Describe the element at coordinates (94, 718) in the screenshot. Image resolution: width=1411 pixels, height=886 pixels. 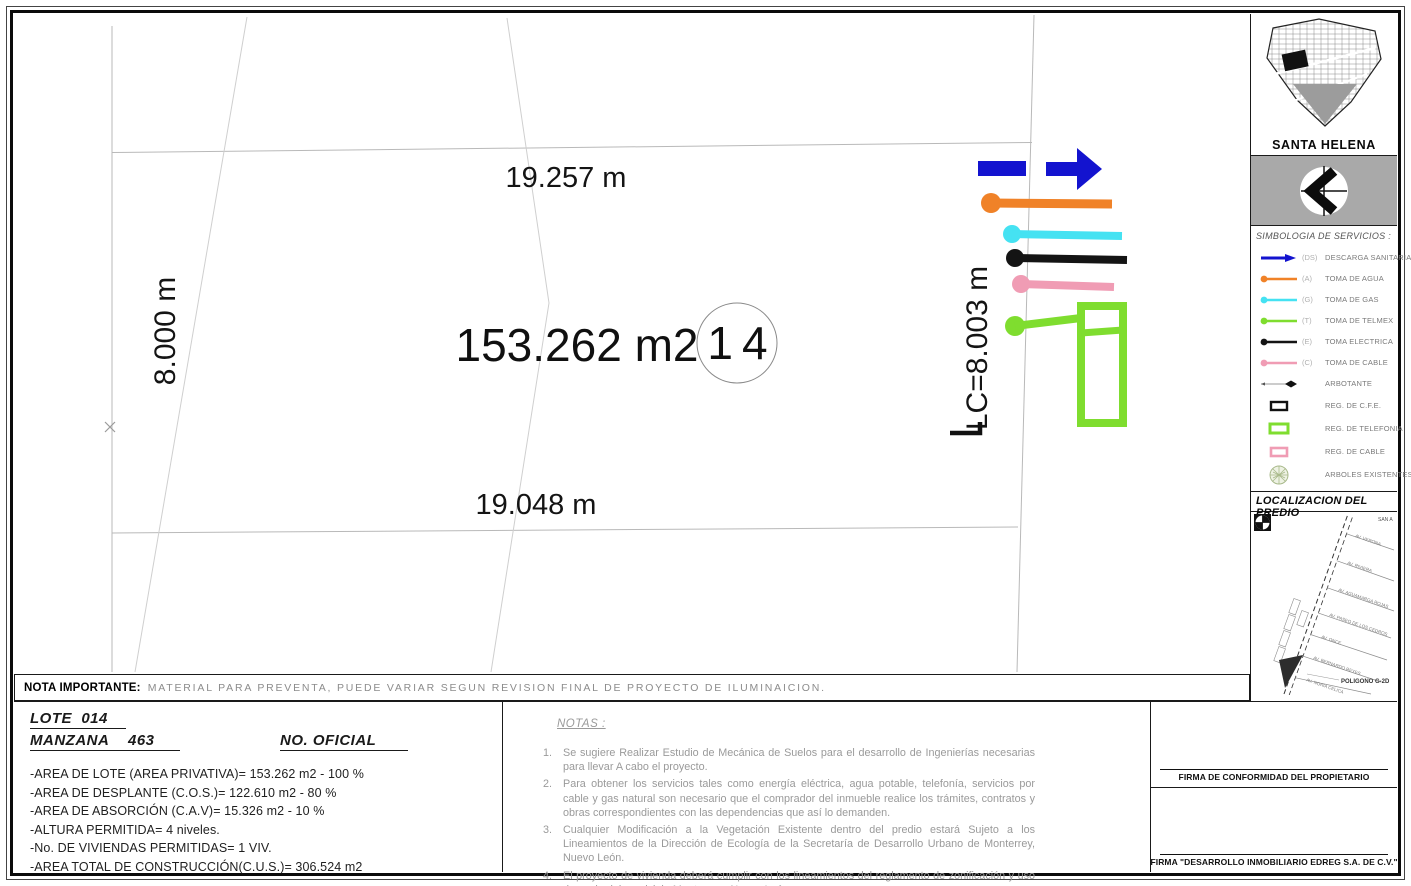
I see `lote-value: 014` at that location.